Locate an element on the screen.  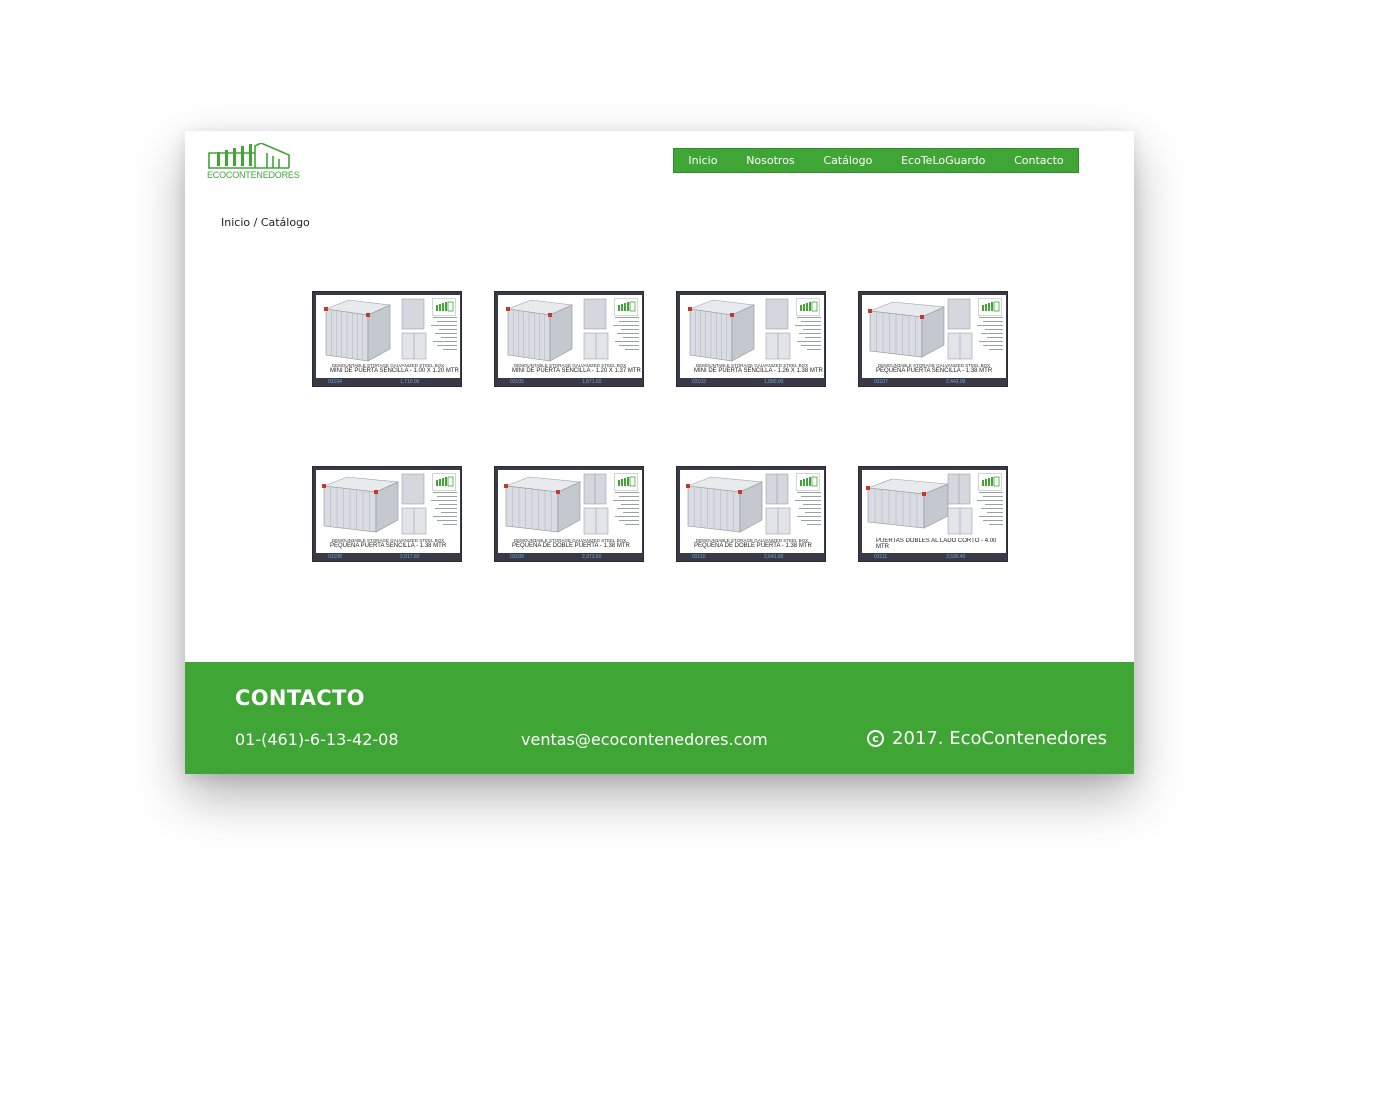
breadcrumb-home-link: Inicio is located at coordinates (235, 222).